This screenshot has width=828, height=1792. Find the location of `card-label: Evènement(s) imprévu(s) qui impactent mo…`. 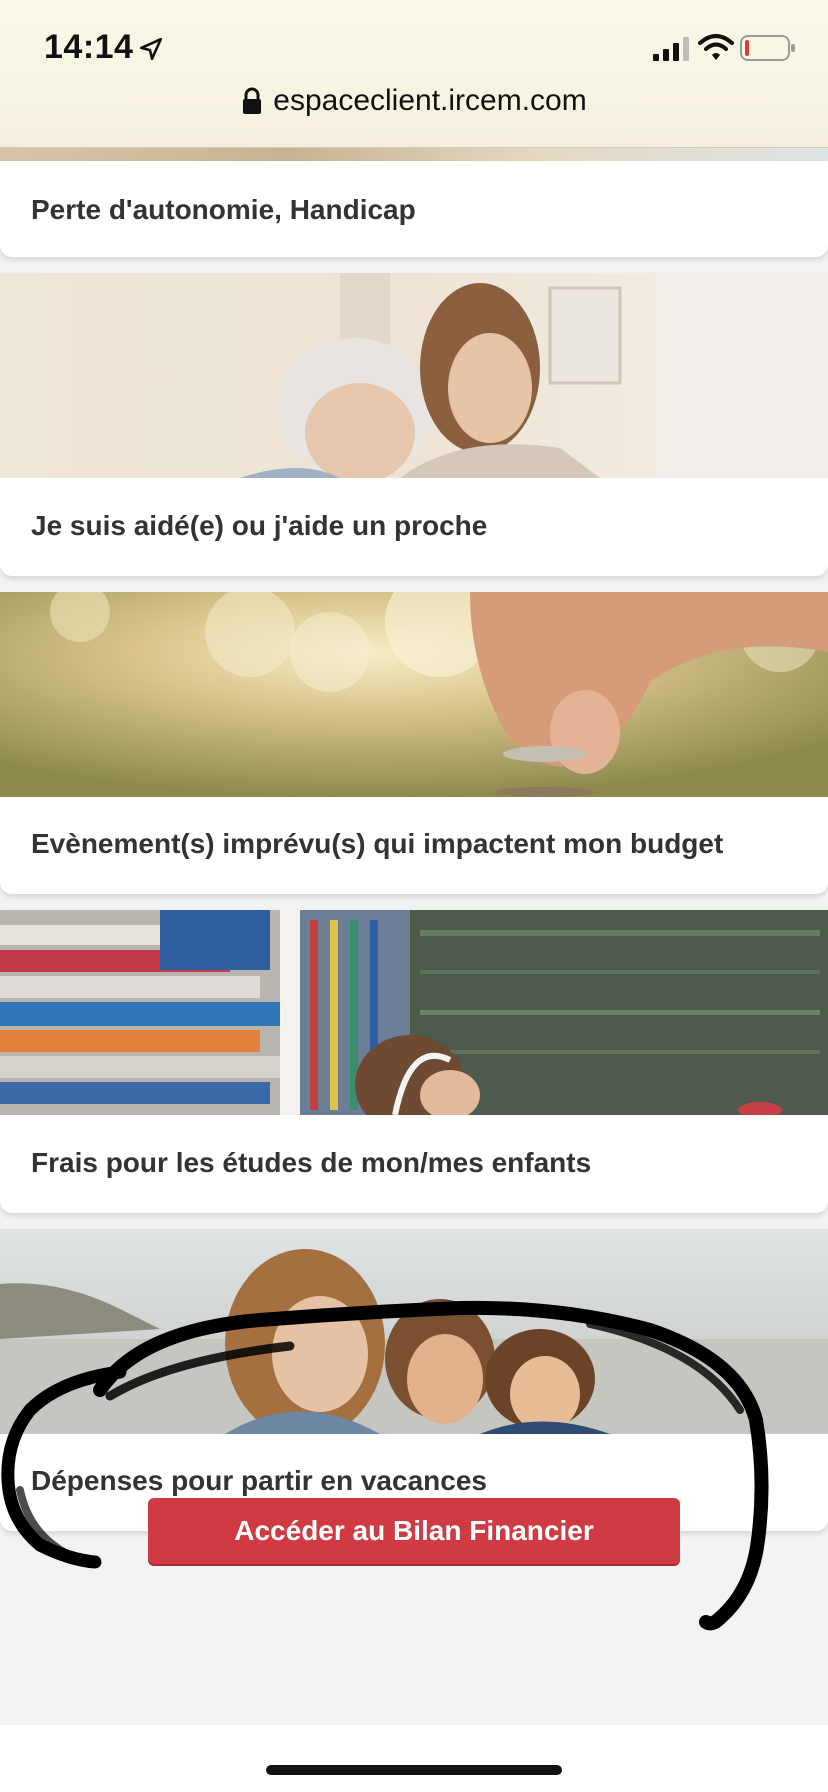

card-label: Evènement(s) imprévu(s) qui impactent mo… is located at coordinates (377, 843).